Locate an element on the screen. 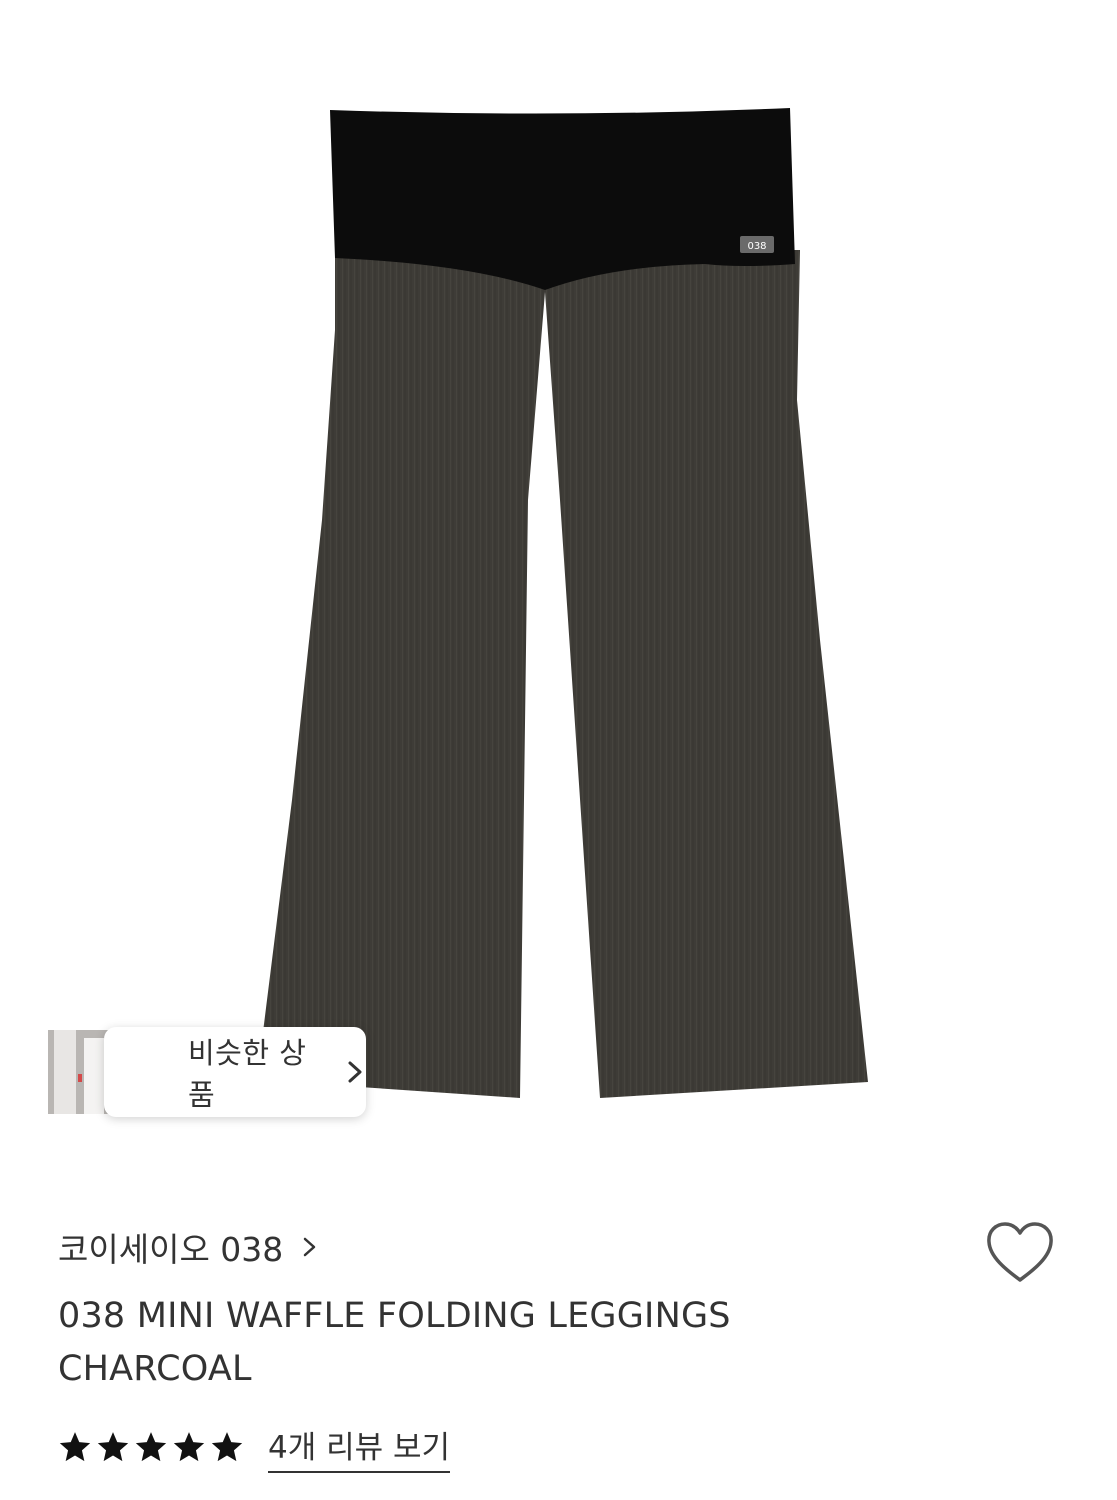 This screenshot has width=1117, height=1500. similar-products-widget: 비슷한 상품 is located at coordinates (207, 1072).